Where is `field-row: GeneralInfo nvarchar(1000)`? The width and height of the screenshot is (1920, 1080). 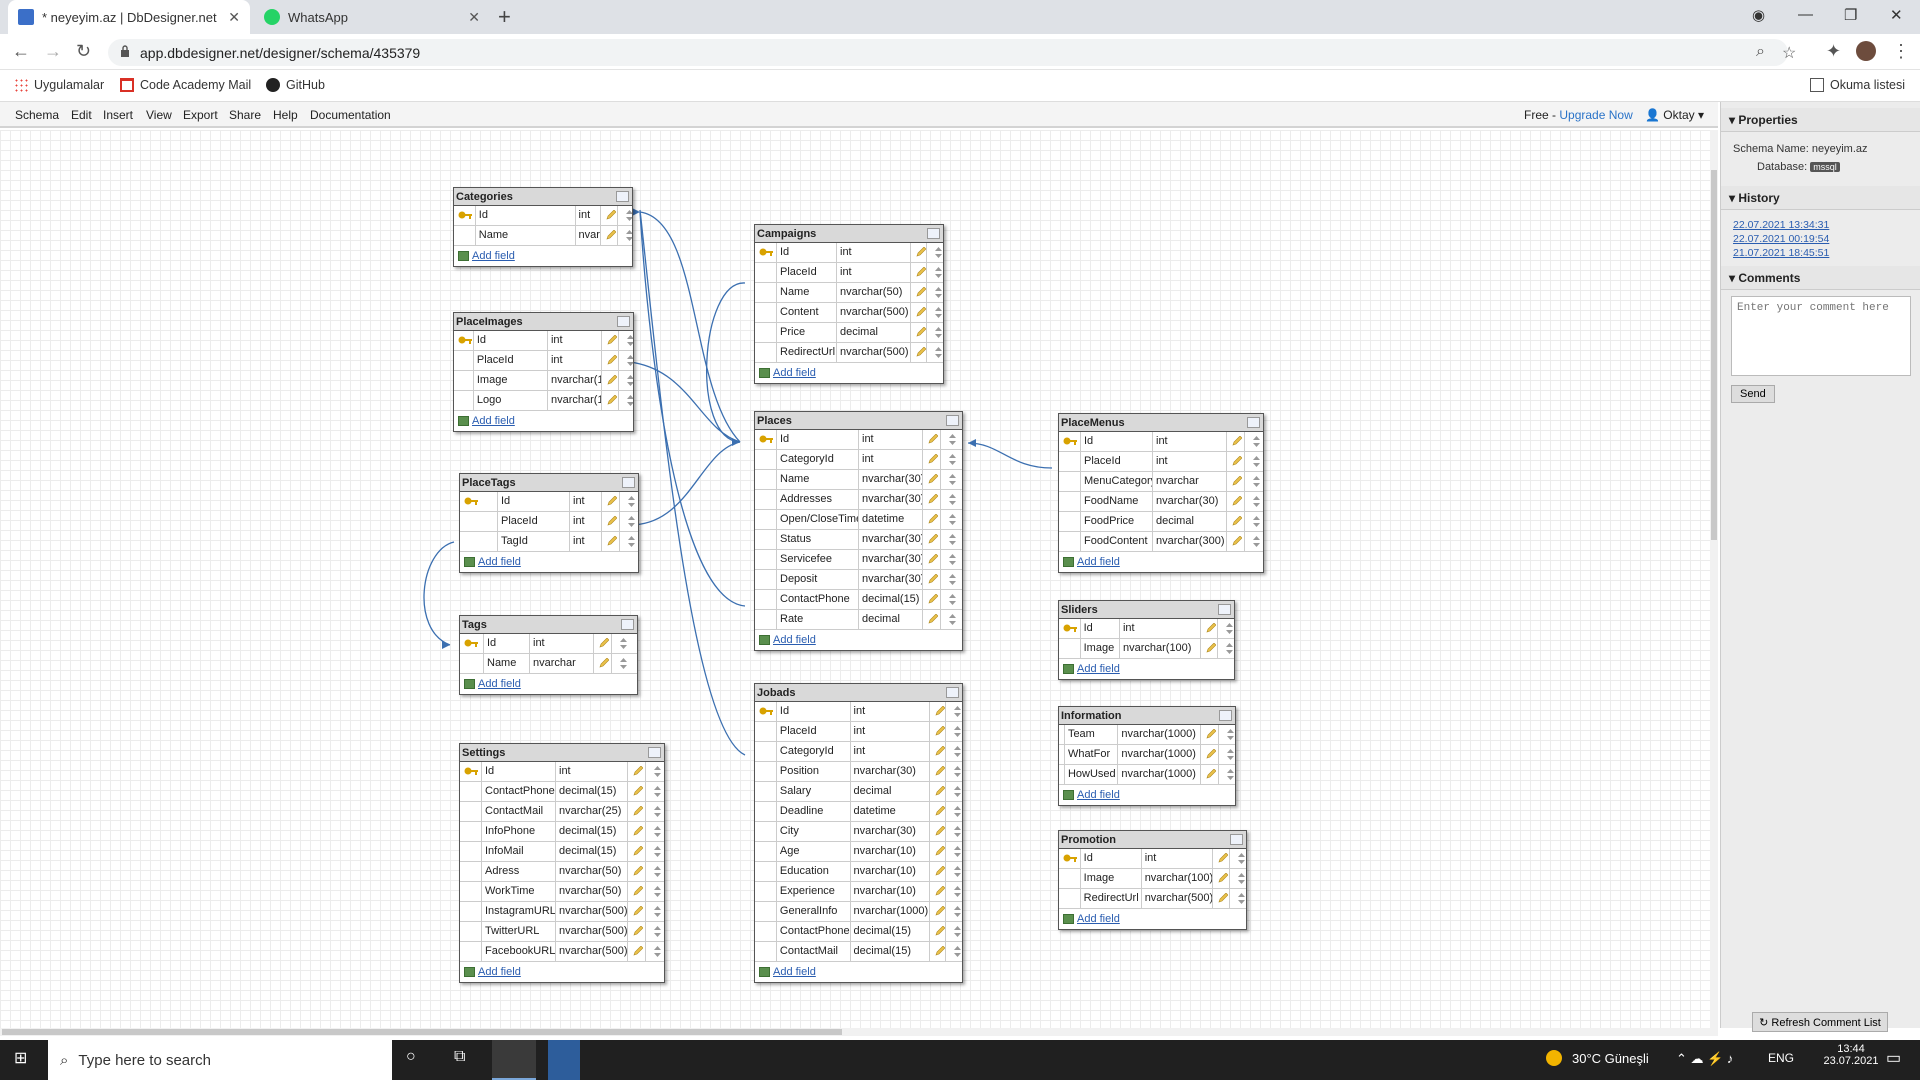
field-row: GeneralInfo nvarchar(1000) is located at coordinates (858, 912).